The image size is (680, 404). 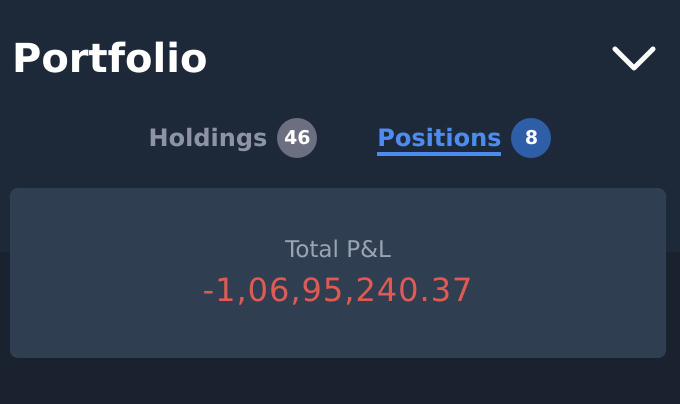 What do you see at coordinates (297, 138) in the screenshot?
I see `count-badge: 46` at bounding box center [297, 138].